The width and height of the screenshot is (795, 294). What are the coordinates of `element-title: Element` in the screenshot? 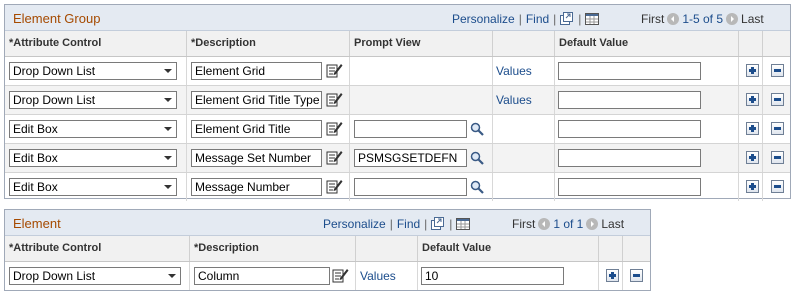 It's located at (37, 223).